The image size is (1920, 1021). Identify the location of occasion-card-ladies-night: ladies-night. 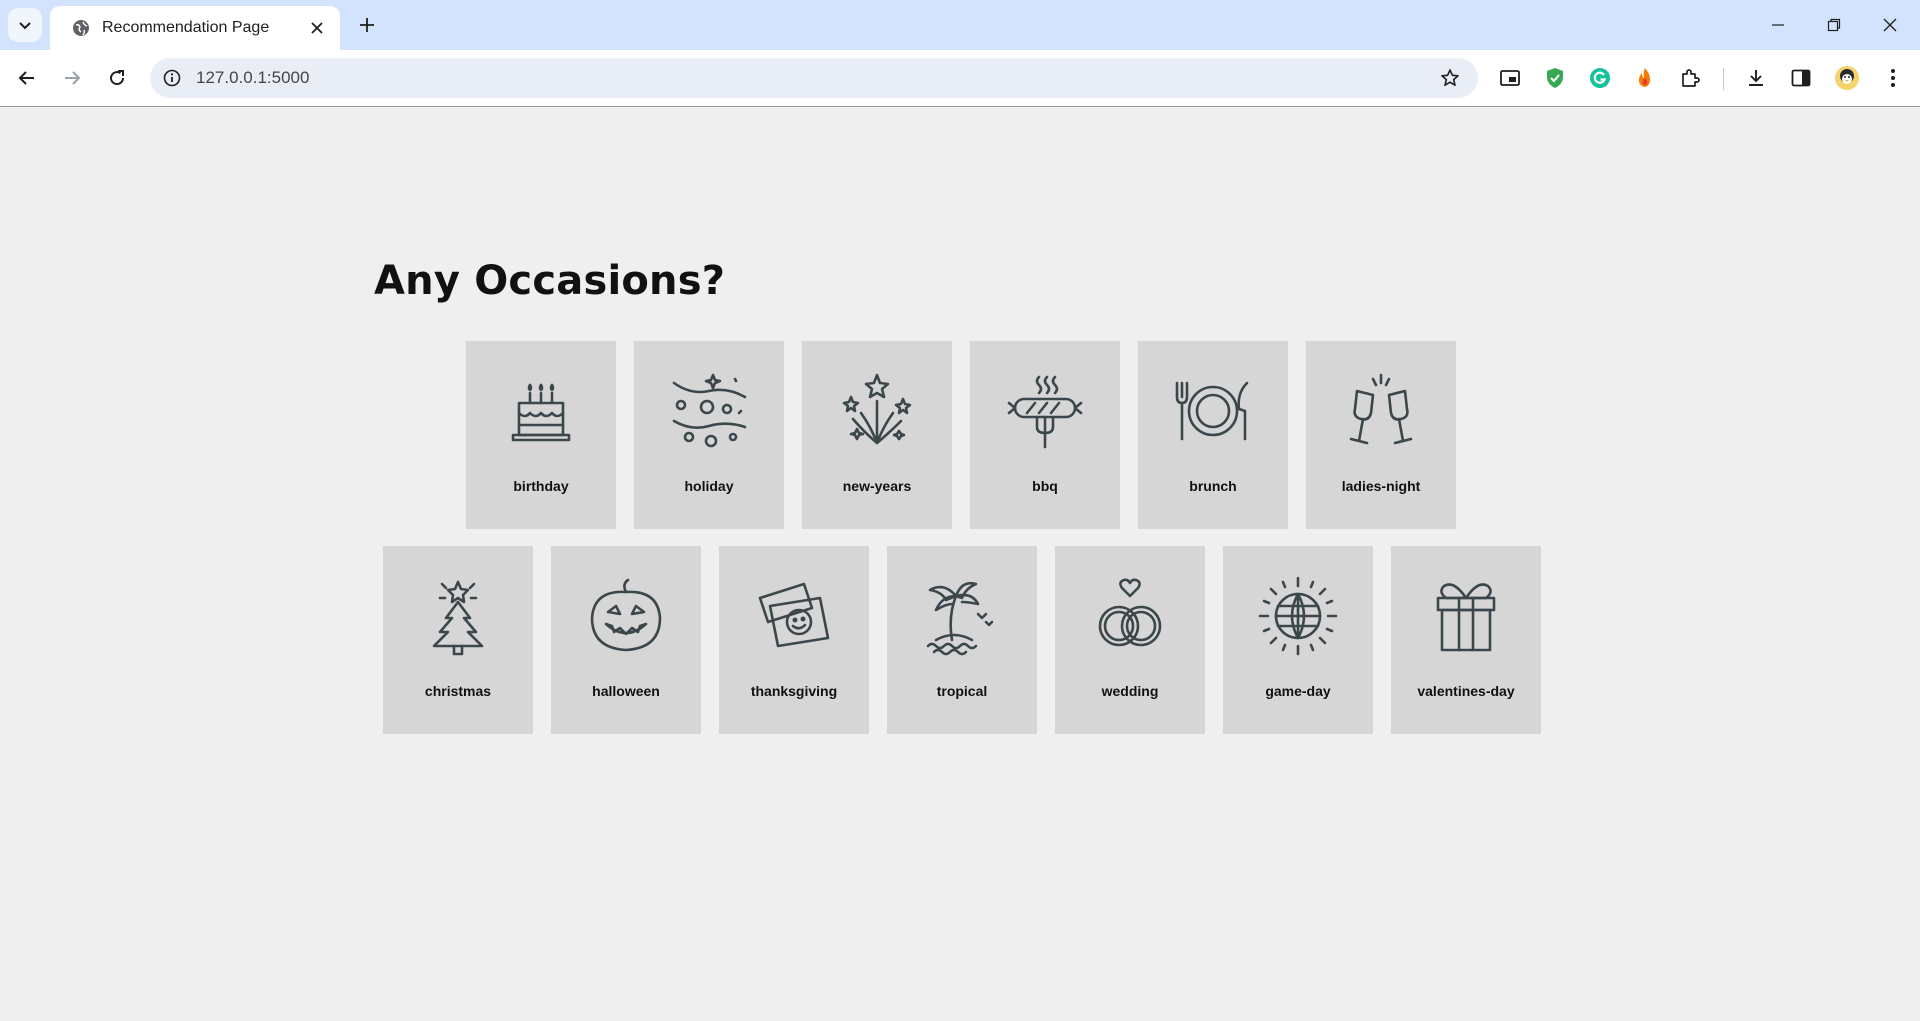
(1381, 435).